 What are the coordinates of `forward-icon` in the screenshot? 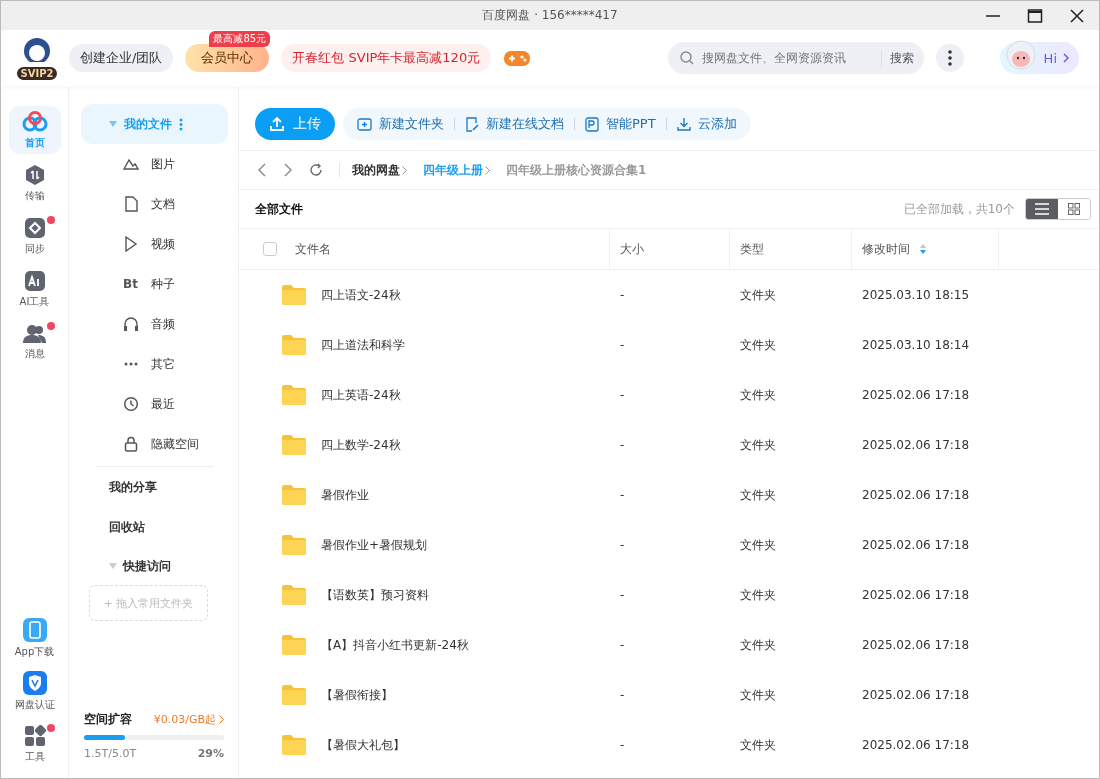 It's located at (288, 170).